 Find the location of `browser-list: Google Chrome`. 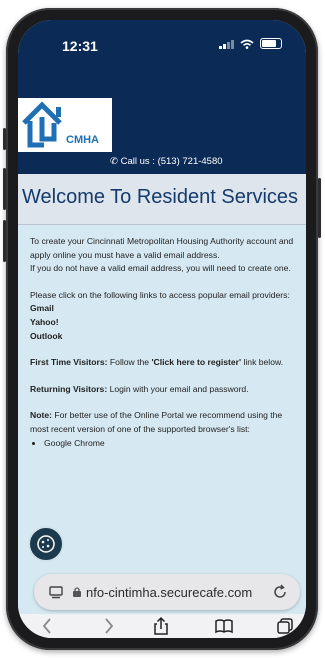

browser-list: Google Chrome is located at coordinates (163, 444).